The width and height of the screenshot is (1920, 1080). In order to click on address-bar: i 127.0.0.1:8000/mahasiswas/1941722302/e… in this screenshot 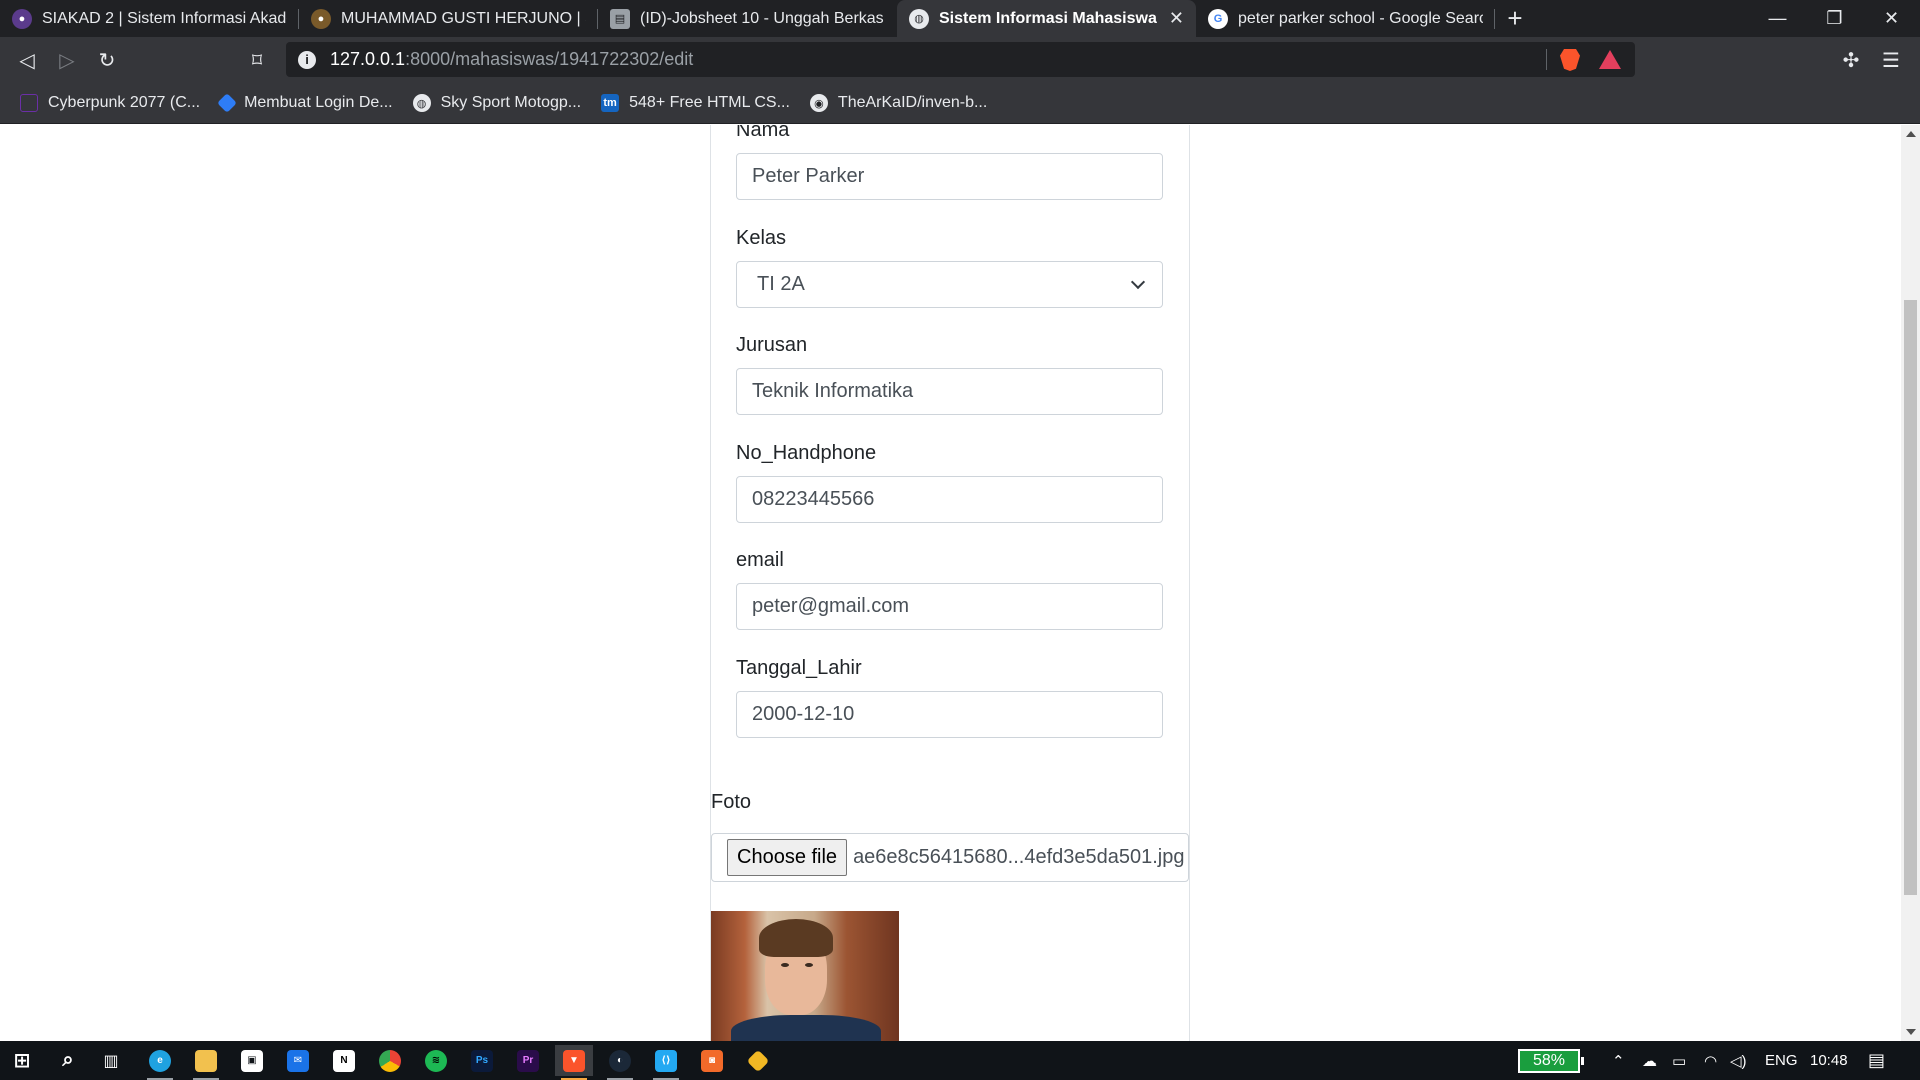, I will do `click(960, 59)`.